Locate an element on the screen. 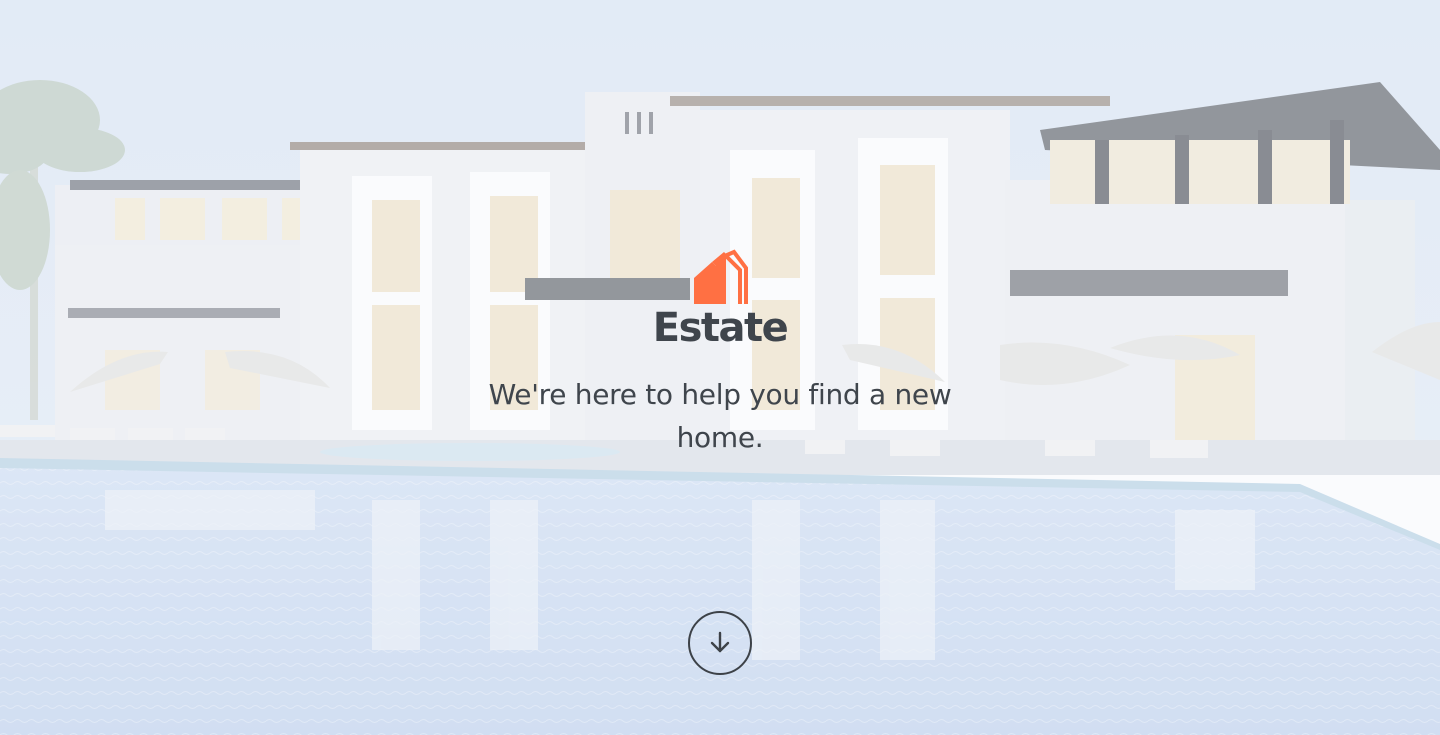 The image size is (1440, 735). scroll-down-button is located at coordinates (720, 643).